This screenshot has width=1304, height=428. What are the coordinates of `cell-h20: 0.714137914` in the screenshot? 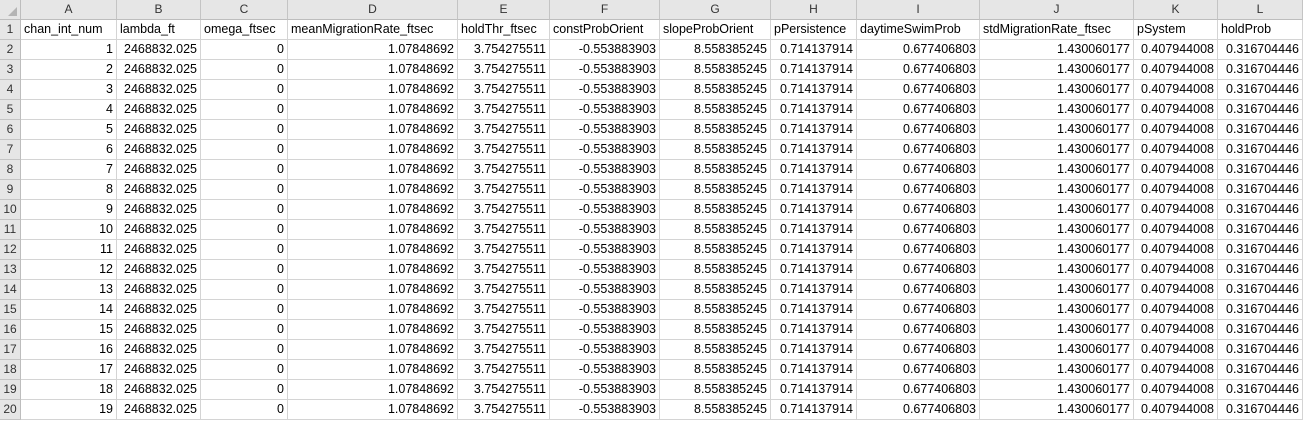 It's located at (814, 410).